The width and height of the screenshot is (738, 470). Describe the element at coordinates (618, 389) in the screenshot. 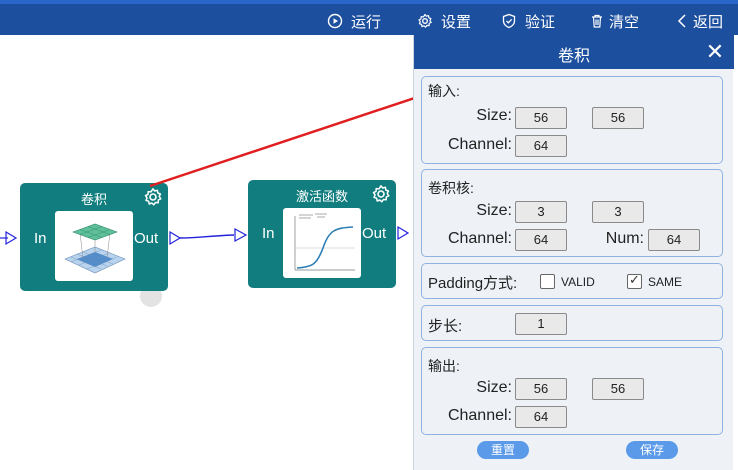

I see `output-size-height-field: 56` at that location.